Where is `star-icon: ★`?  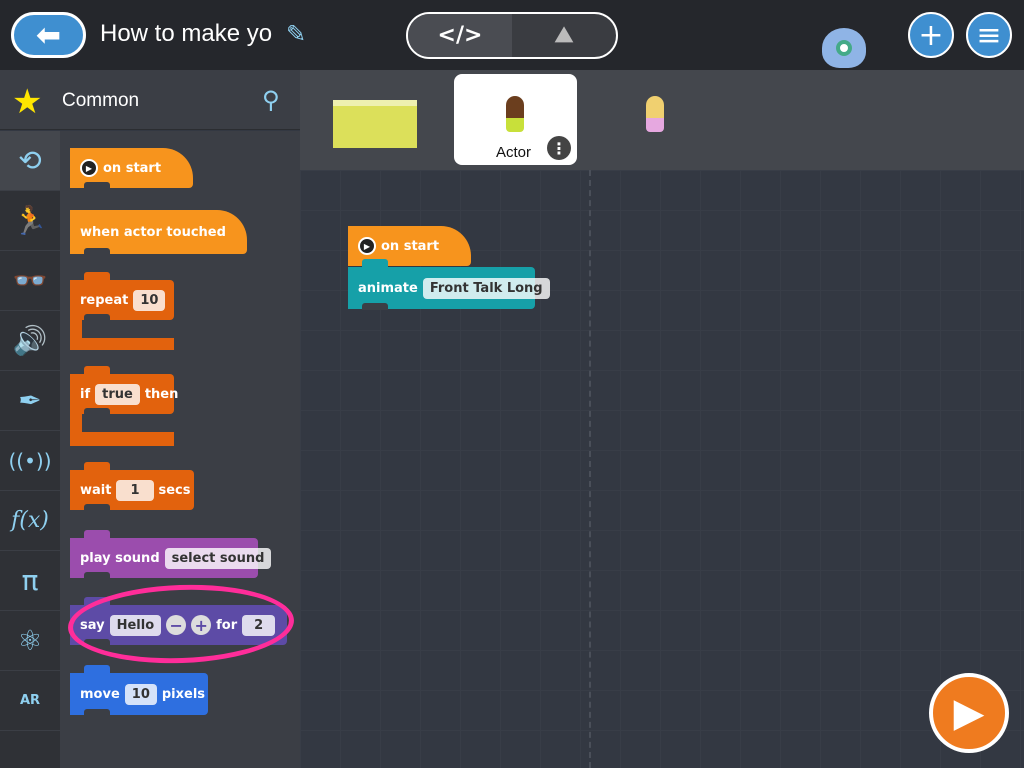
star-icon: ★ is located at coordinates (27, 102).